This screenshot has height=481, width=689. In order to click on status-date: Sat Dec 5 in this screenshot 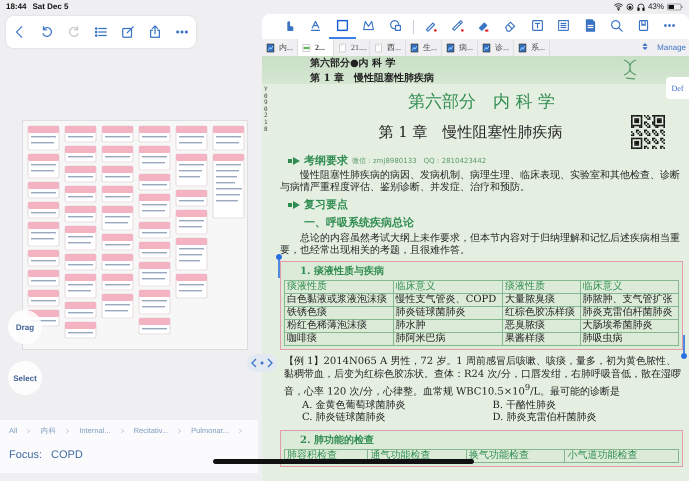, I will do `click(50, 6)`.